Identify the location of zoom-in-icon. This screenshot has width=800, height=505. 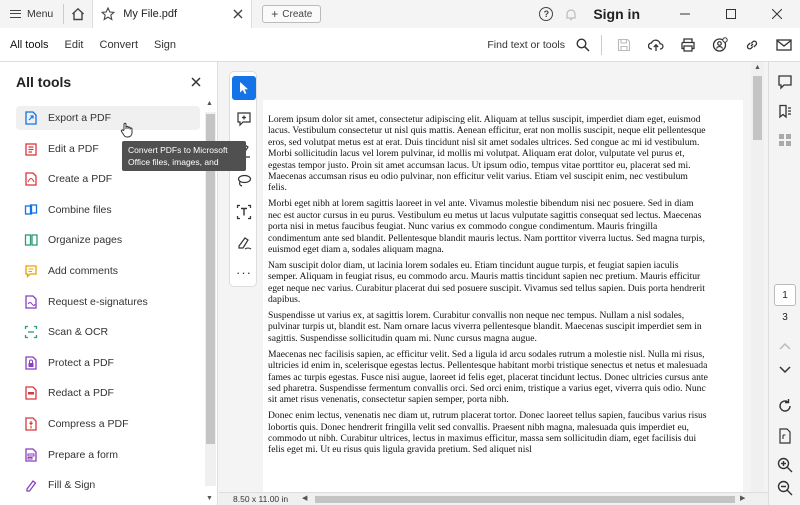
(785, 465).